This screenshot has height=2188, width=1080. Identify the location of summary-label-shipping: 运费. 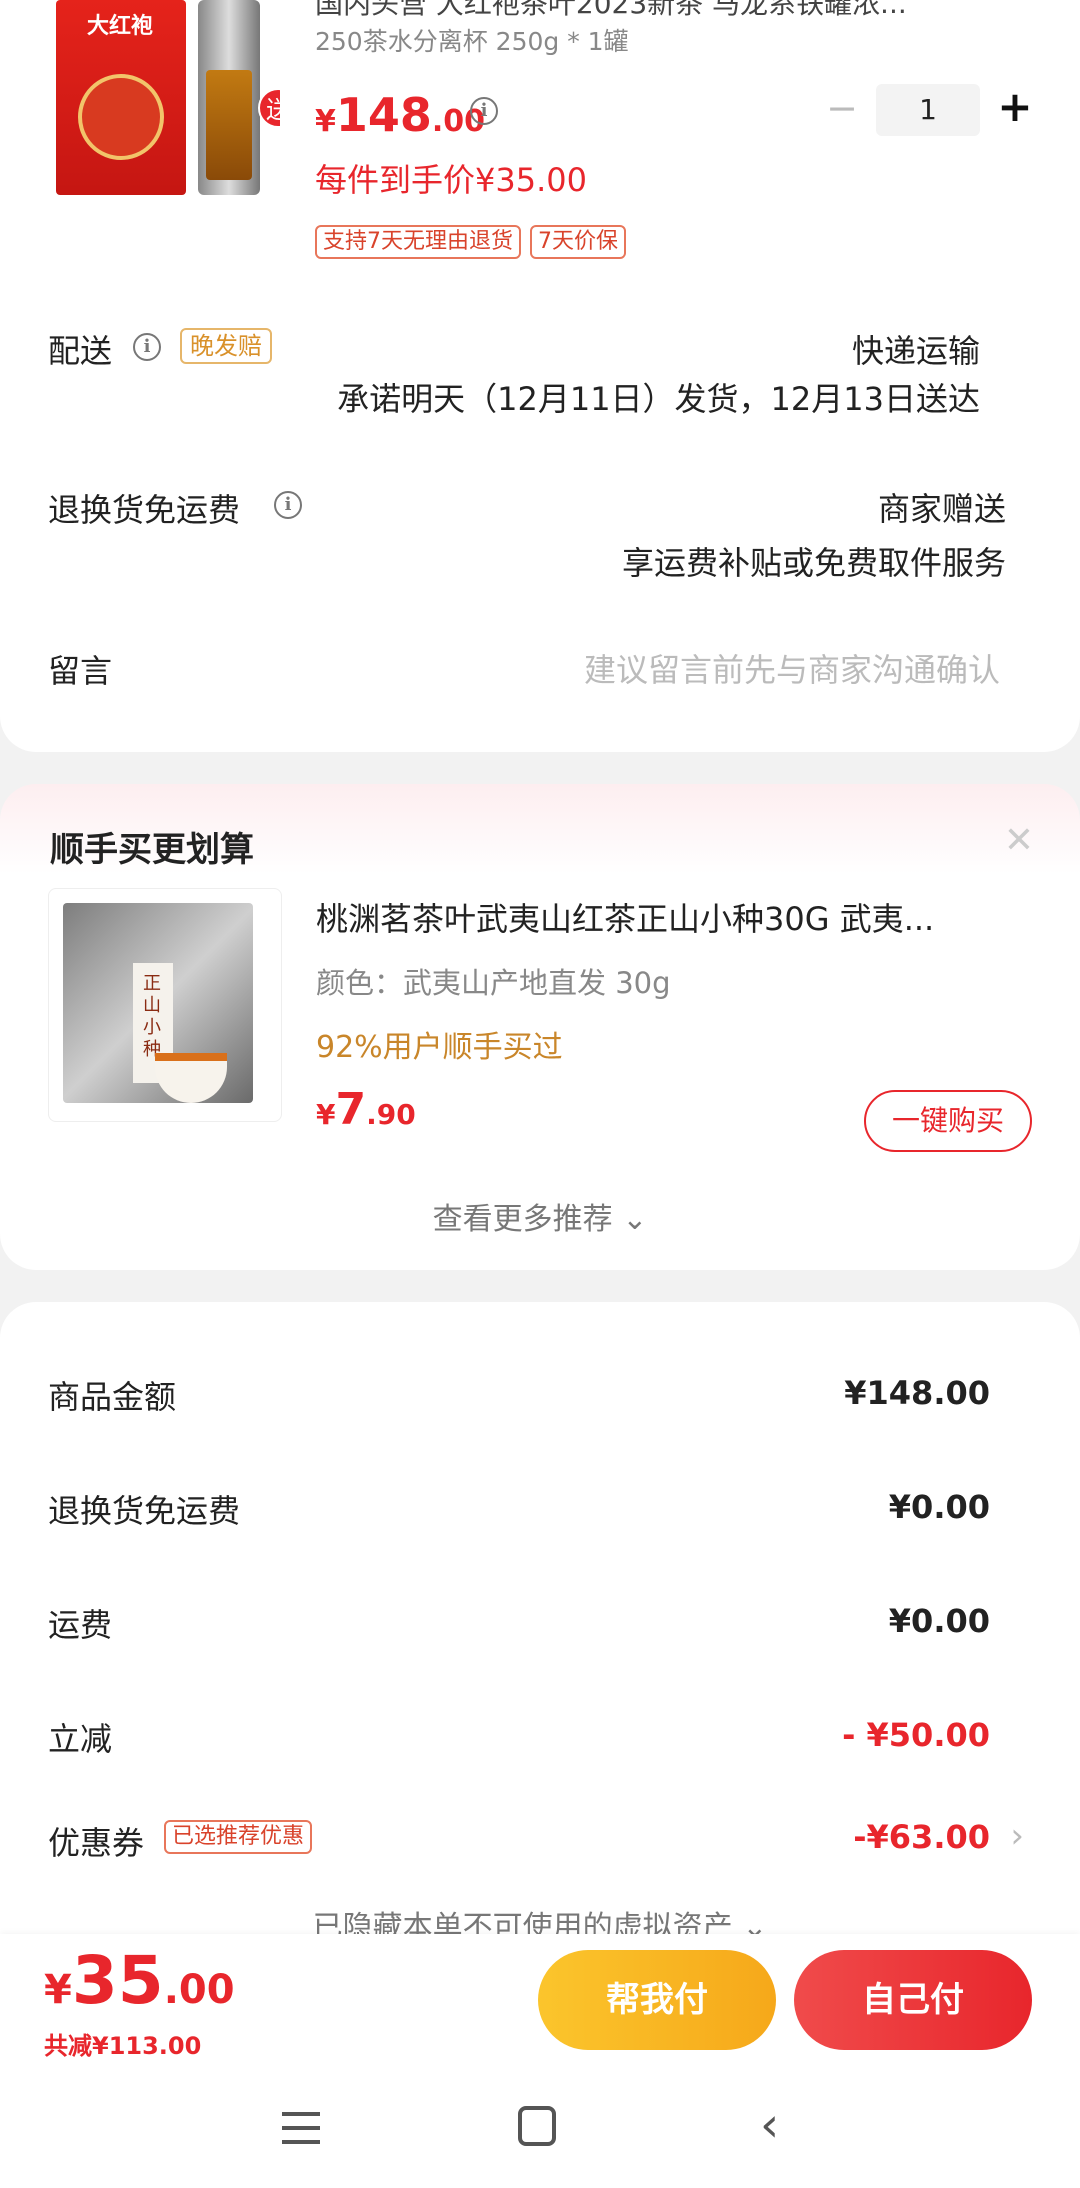
(80, 1625).